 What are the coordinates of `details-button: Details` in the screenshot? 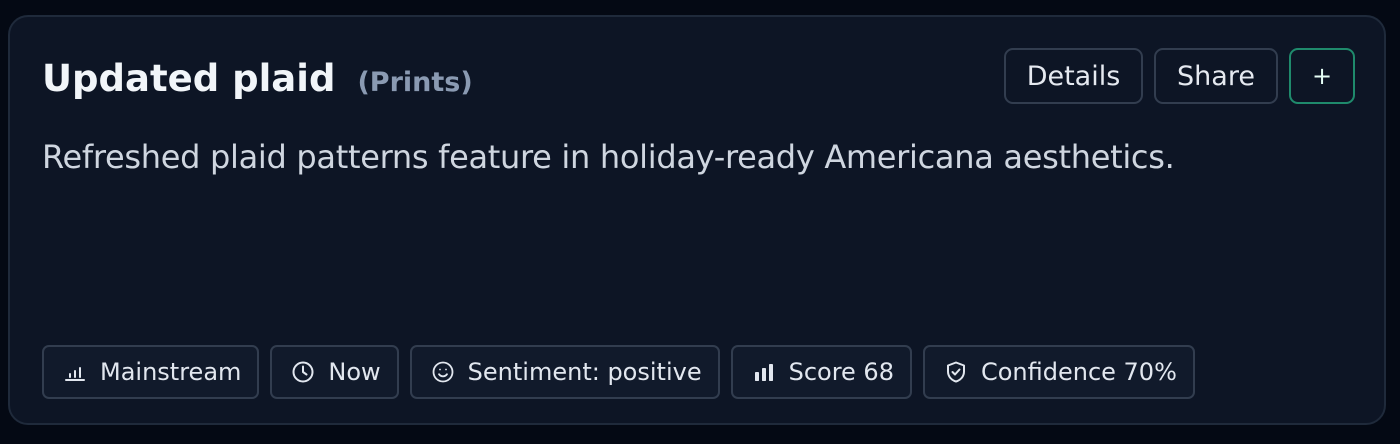 It's located at (1073, 76).